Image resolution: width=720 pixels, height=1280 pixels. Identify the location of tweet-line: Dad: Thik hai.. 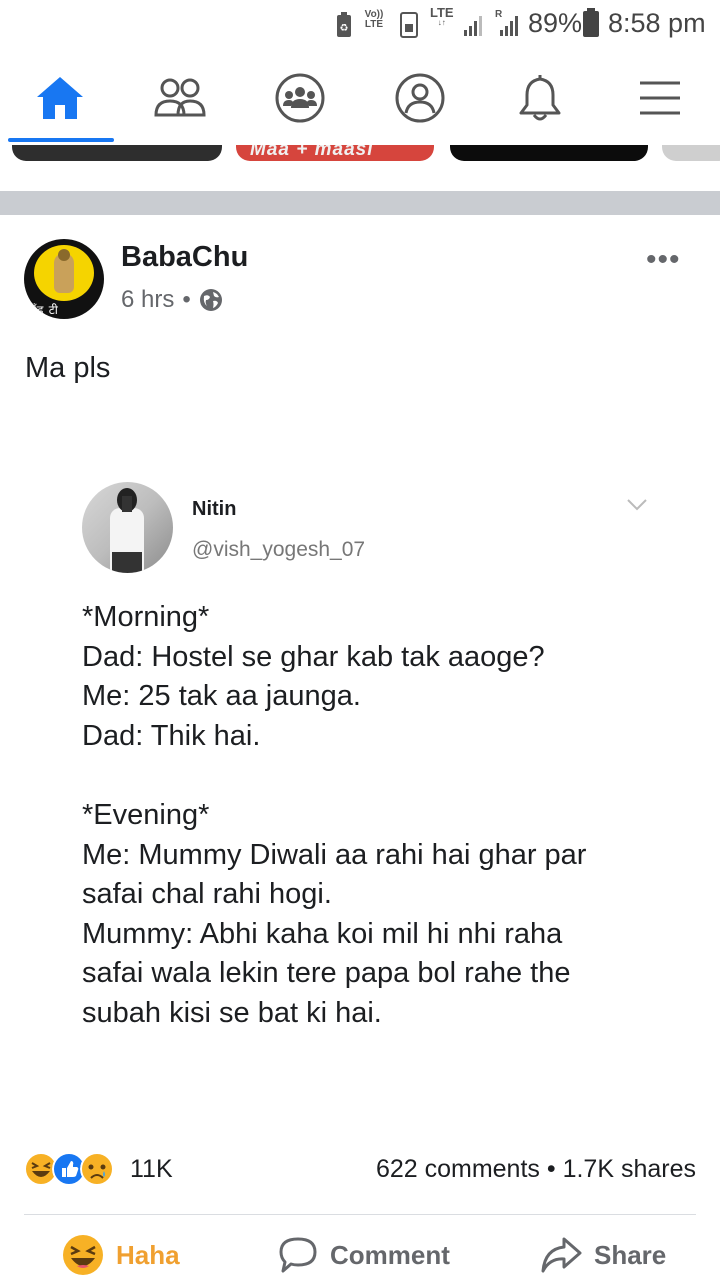
(171, 735).